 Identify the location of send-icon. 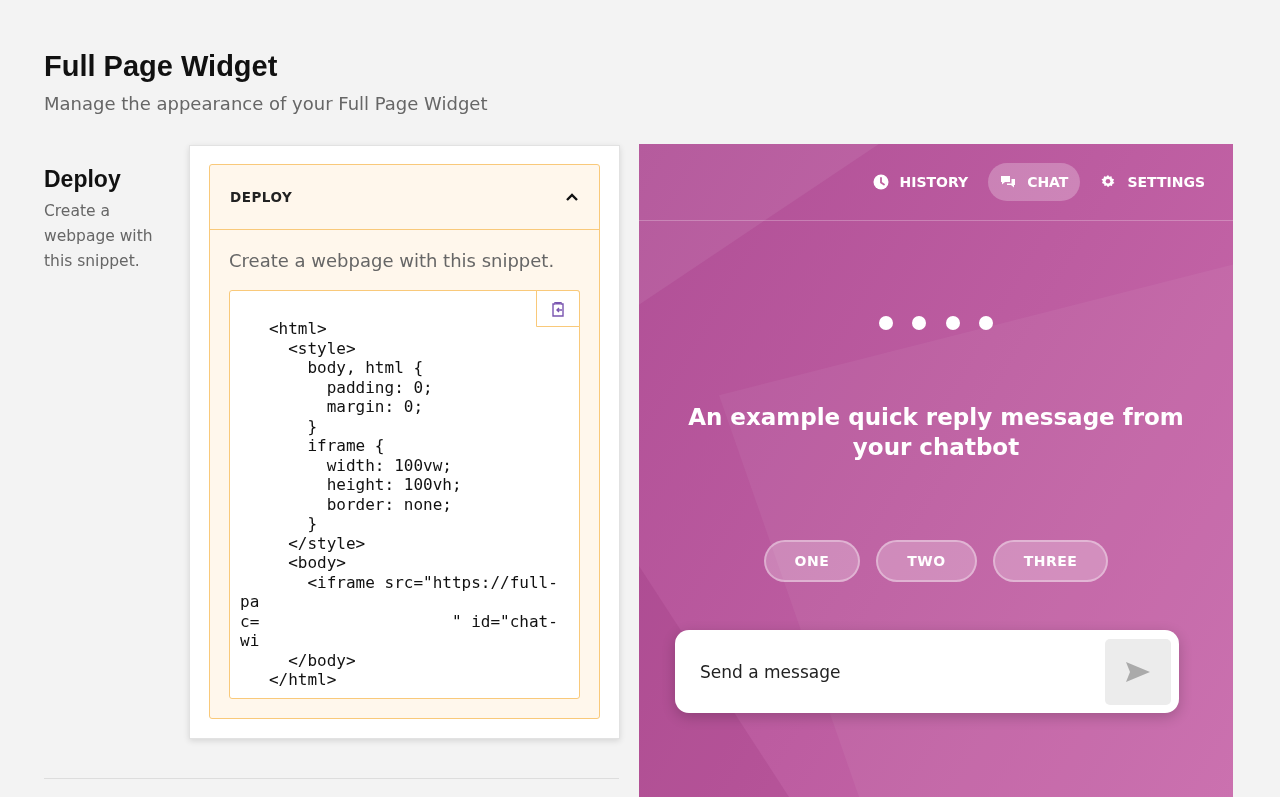
(1138, 671).